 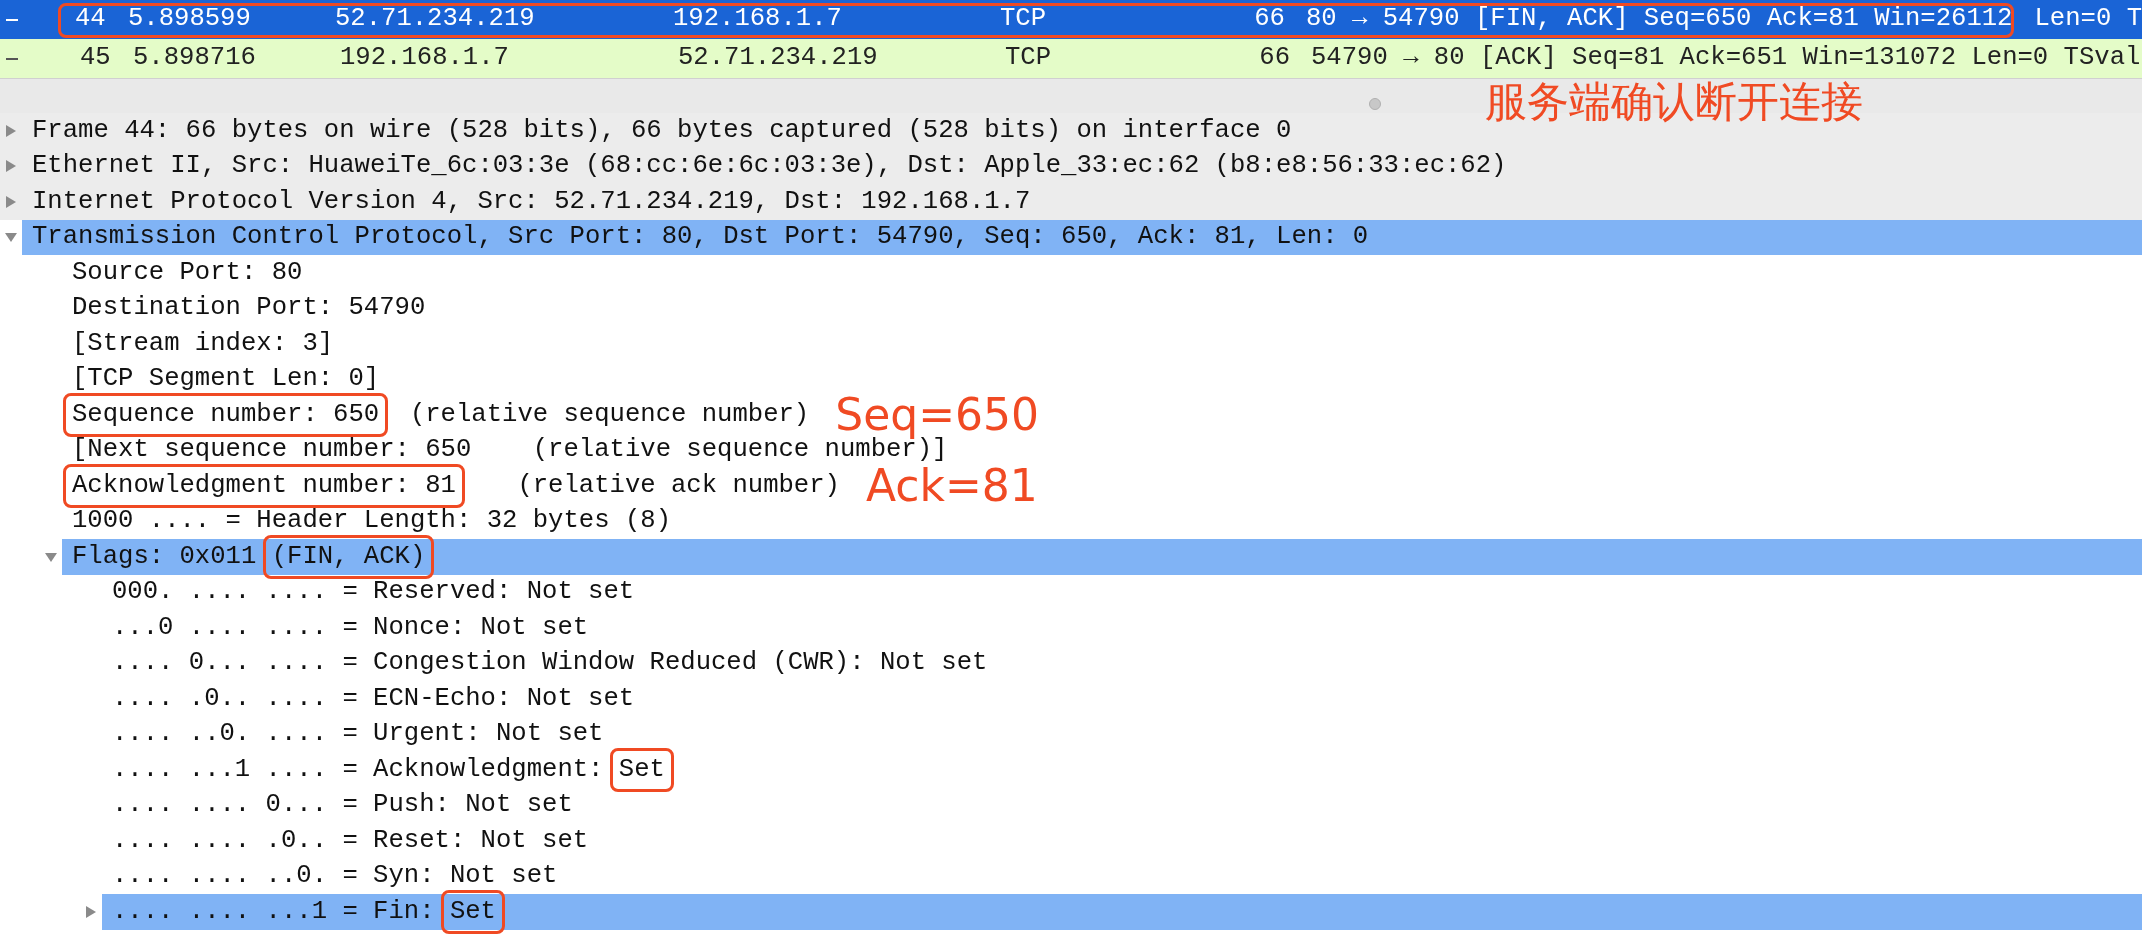 What do you see at coordinates (342, 805) in the screenshot?
I see `field-text: .... .... 0... = Push: Not set` at bounding box center [342, 805].